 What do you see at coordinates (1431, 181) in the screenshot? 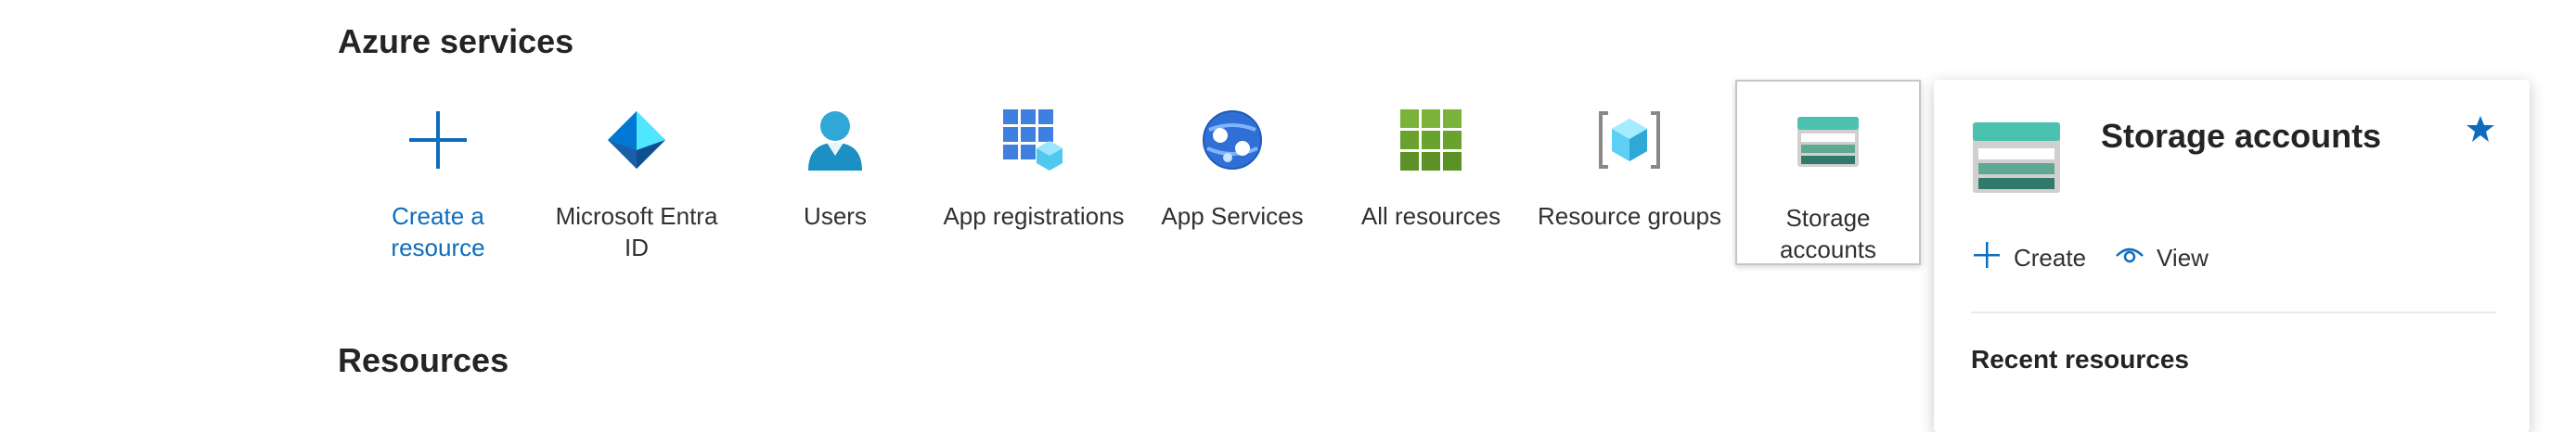
I see `all-resources-tile: All resources` at bounding box center [1431, 181].